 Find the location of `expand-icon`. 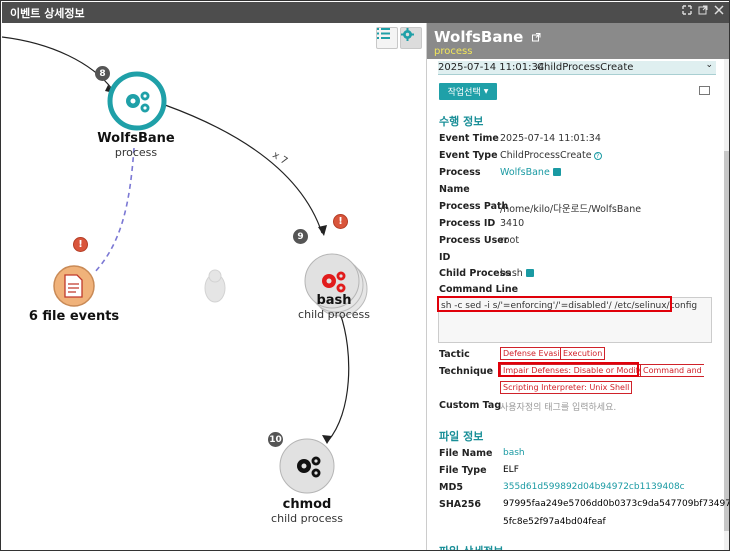

expand-icon is located at coordinates (687, 11).